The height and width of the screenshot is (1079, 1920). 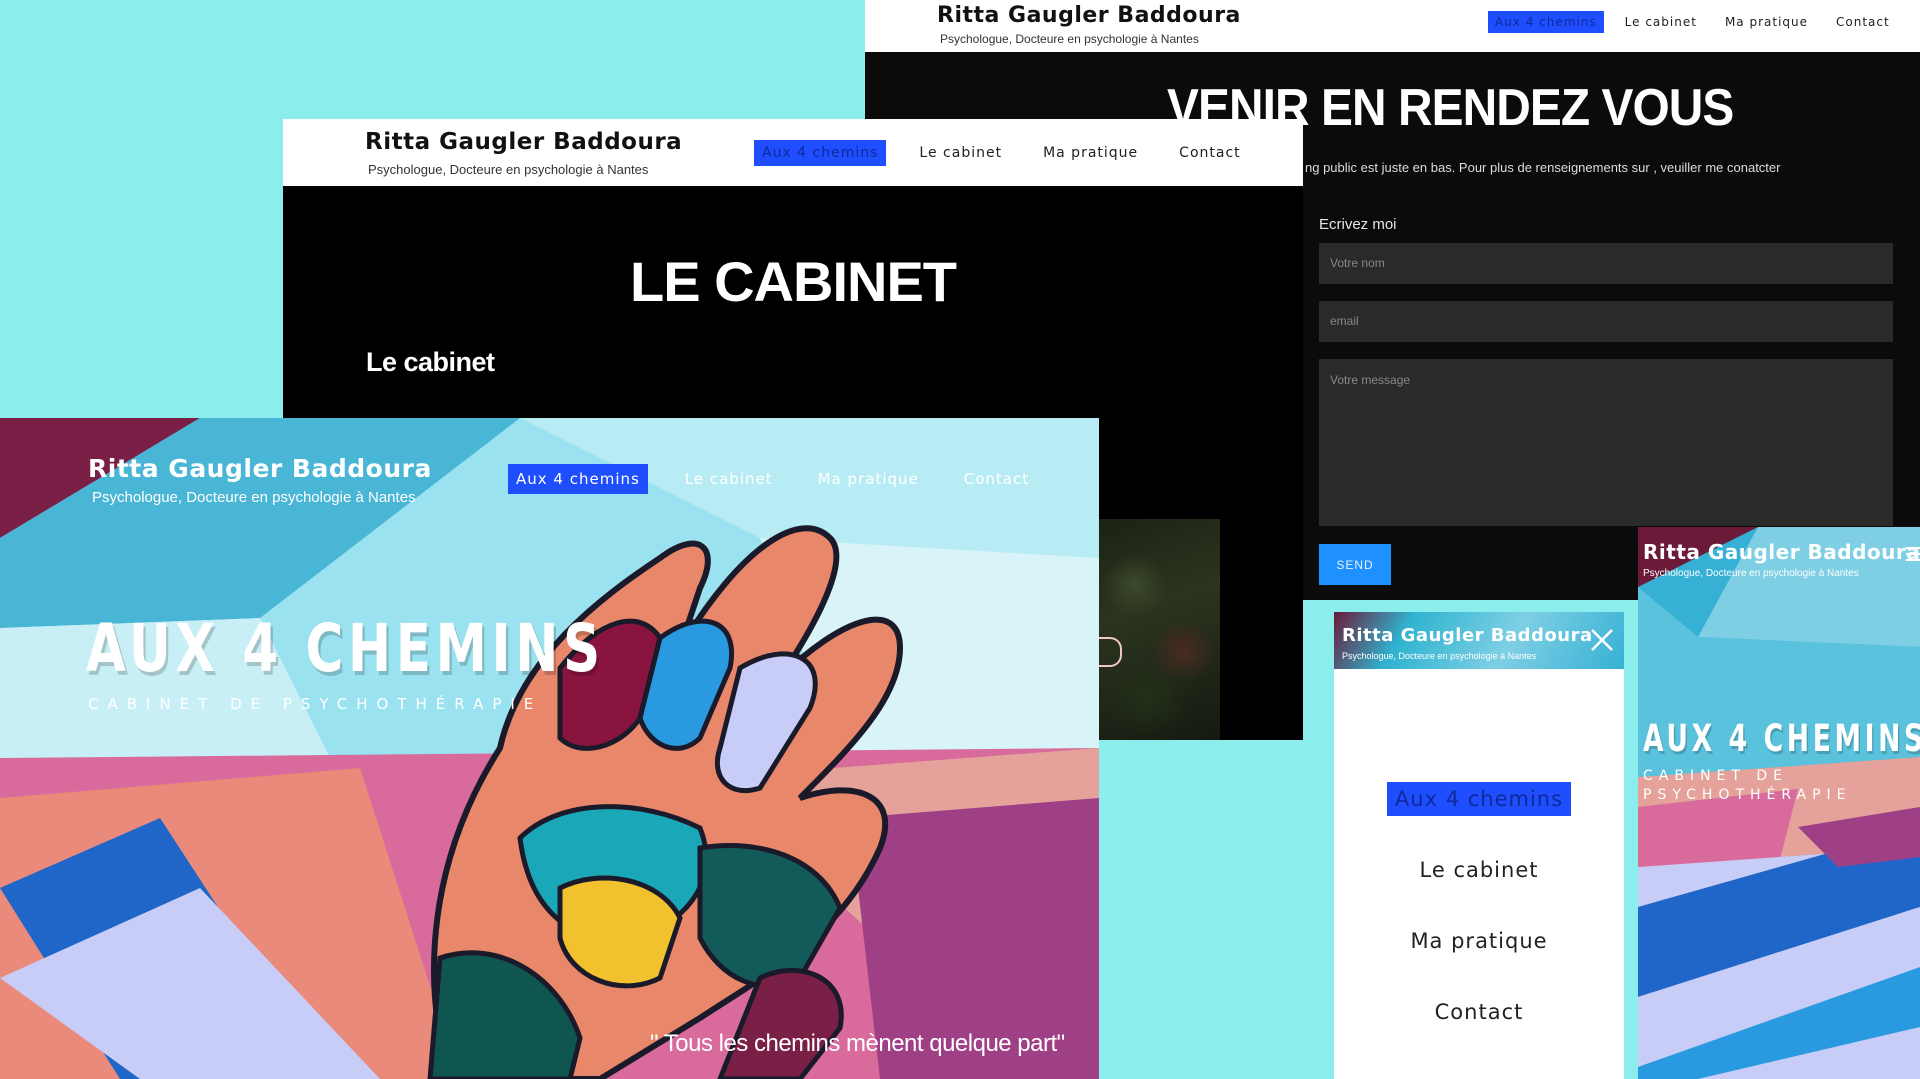 What do you see at coordinates (857, 1043) in the screenshot?
I see `hero-quote: " Tous les chemins mènent quelque part"` at bounding box center [857, 1043].